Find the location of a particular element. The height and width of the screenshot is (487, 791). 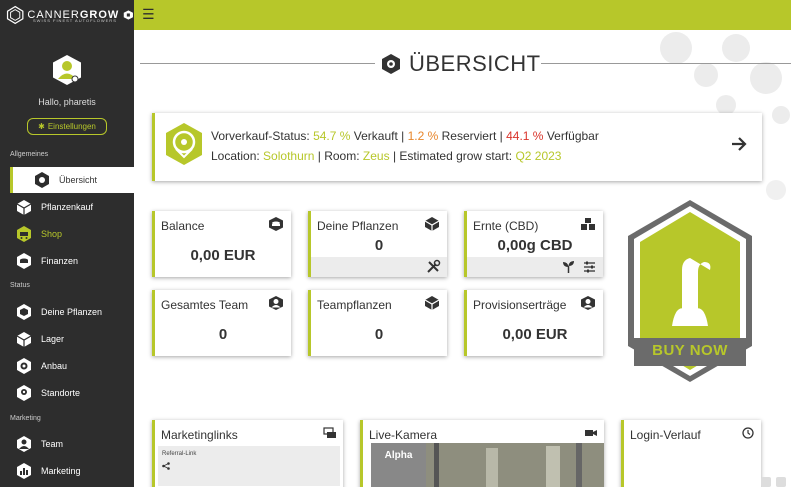

cart-icon is located at coordinates (24, 234).